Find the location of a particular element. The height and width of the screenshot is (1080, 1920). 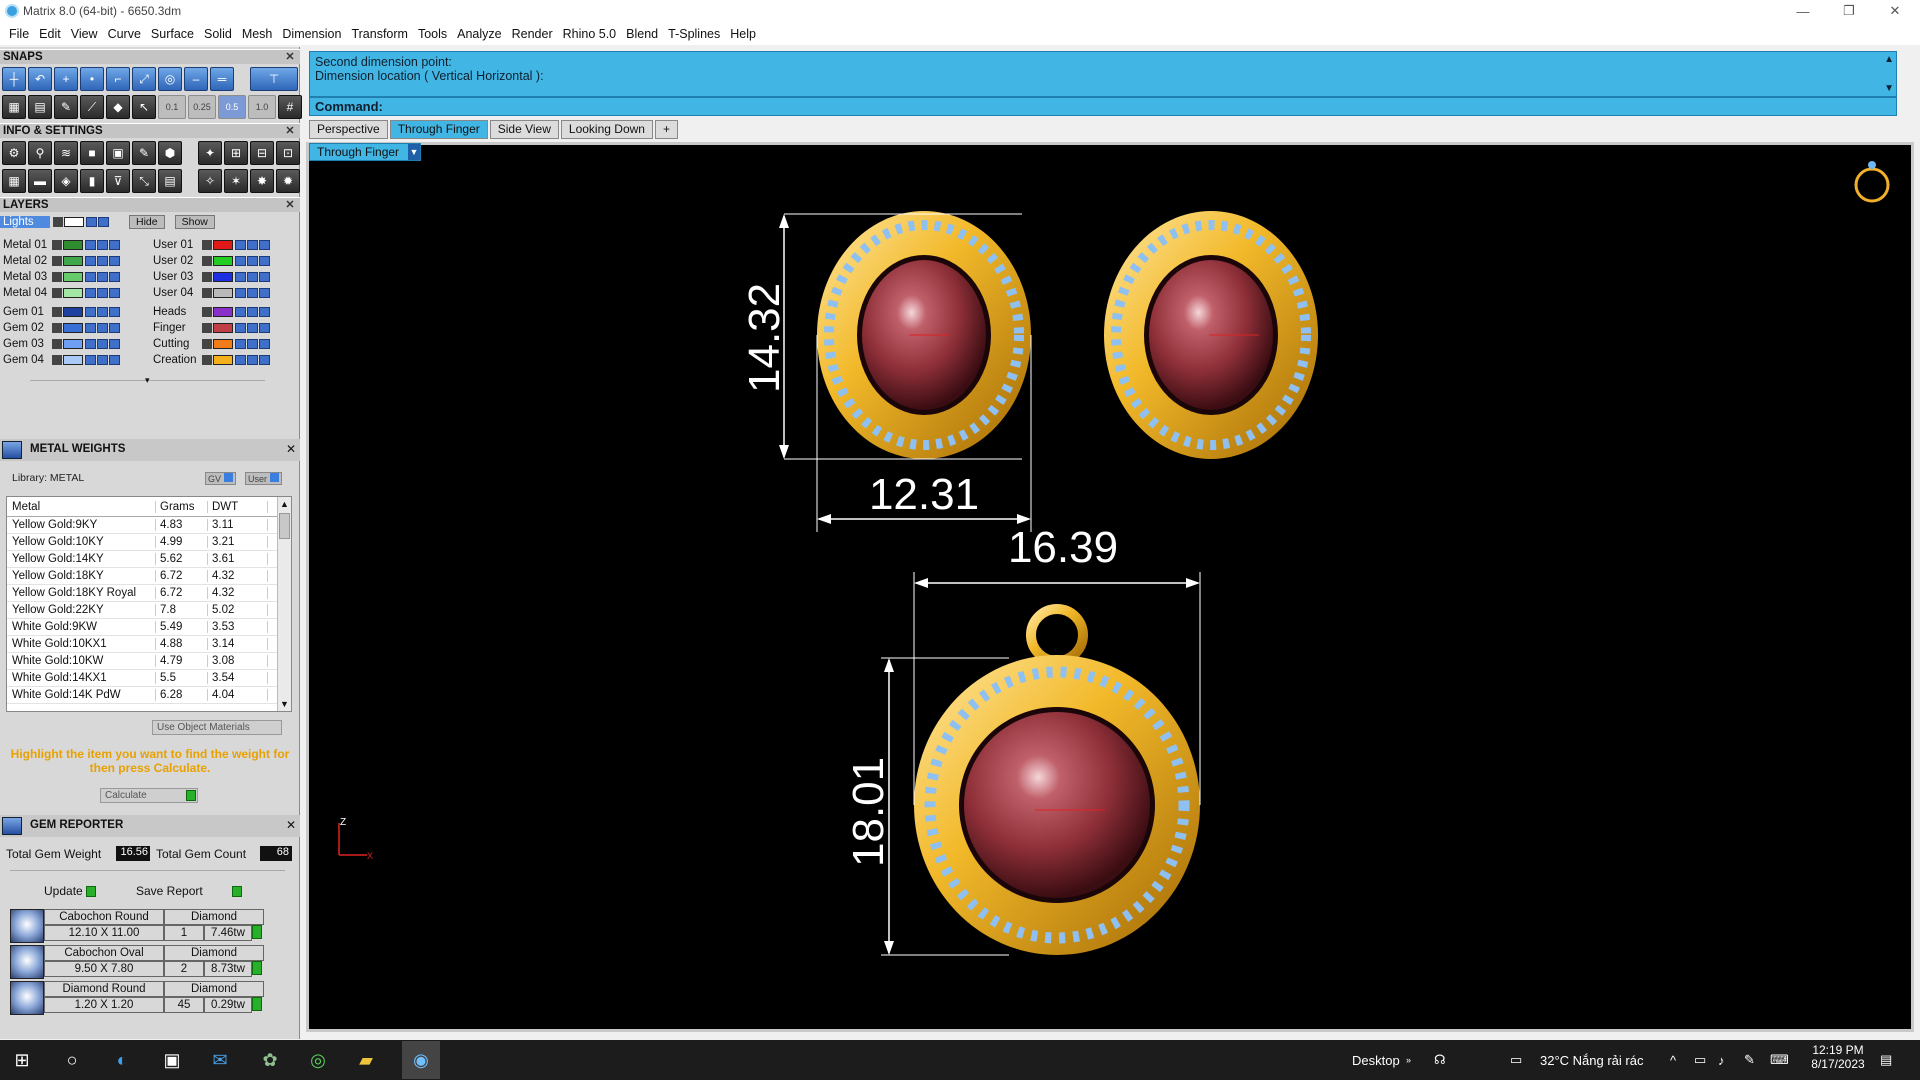

pencil-icon: ✎ is located at coordinates (66, 107).